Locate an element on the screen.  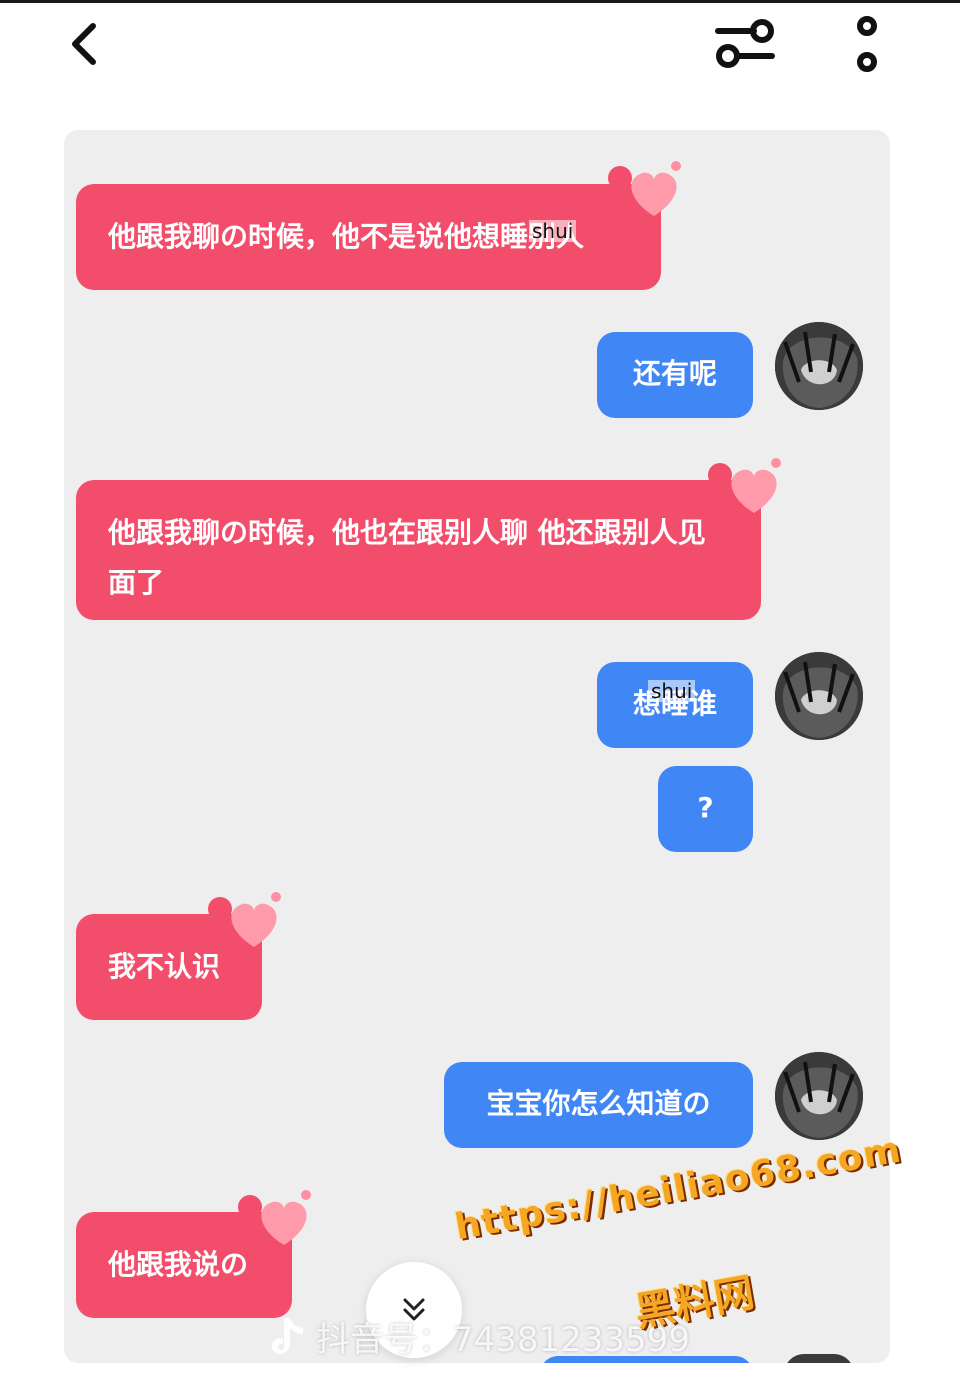
message-bubble-sent: ? is located at coordinates (705, 809).